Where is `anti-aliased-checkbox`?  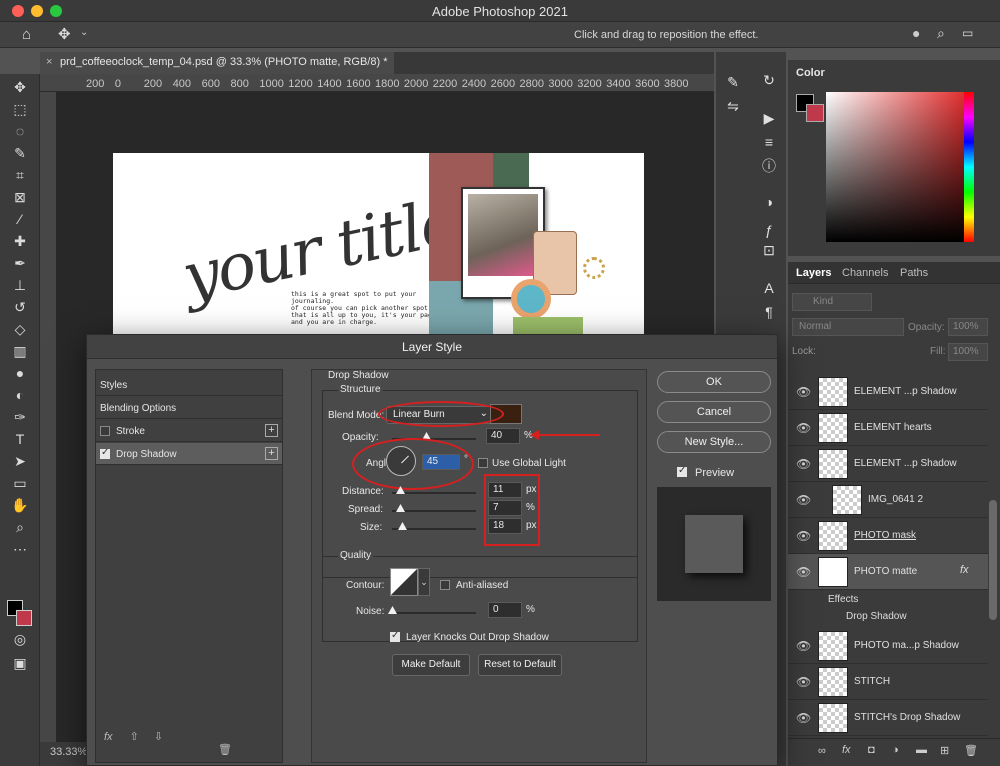
anti-aliased-checkbox is located at coordinates (445, 585).